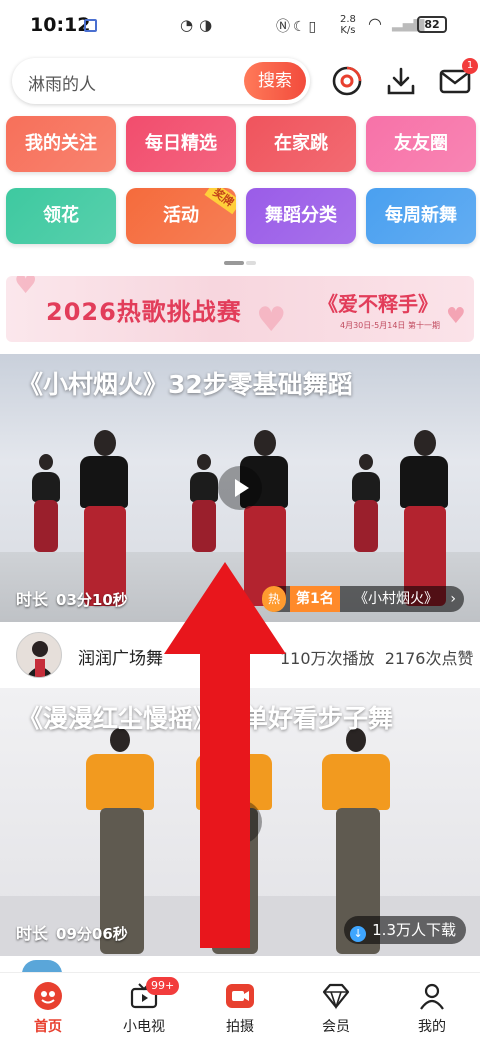  Describe the element at coordinates (120, 656) in the screenshot. I see `author-name: 润润广场舞` at that location.